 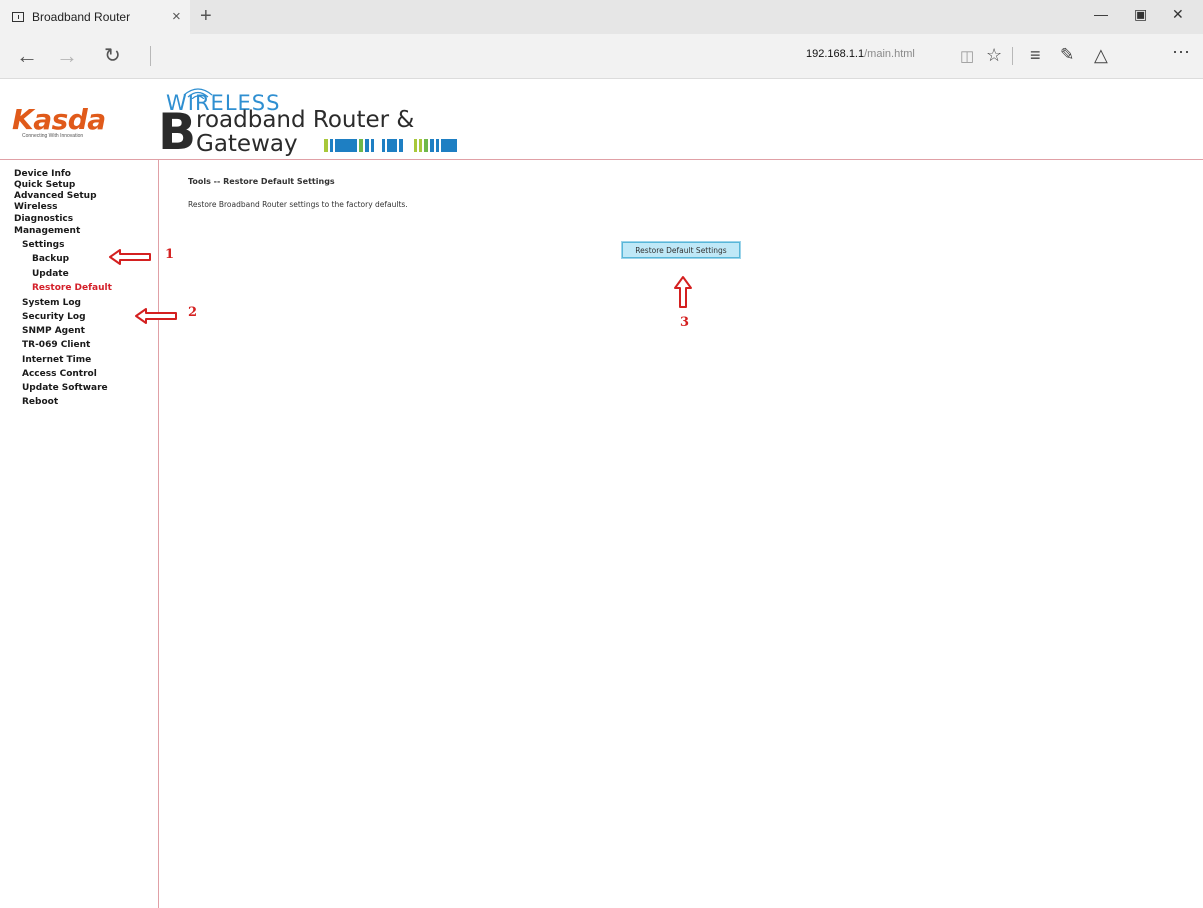 I want to click on banner-color-stripes, so click(x=390, y=145).